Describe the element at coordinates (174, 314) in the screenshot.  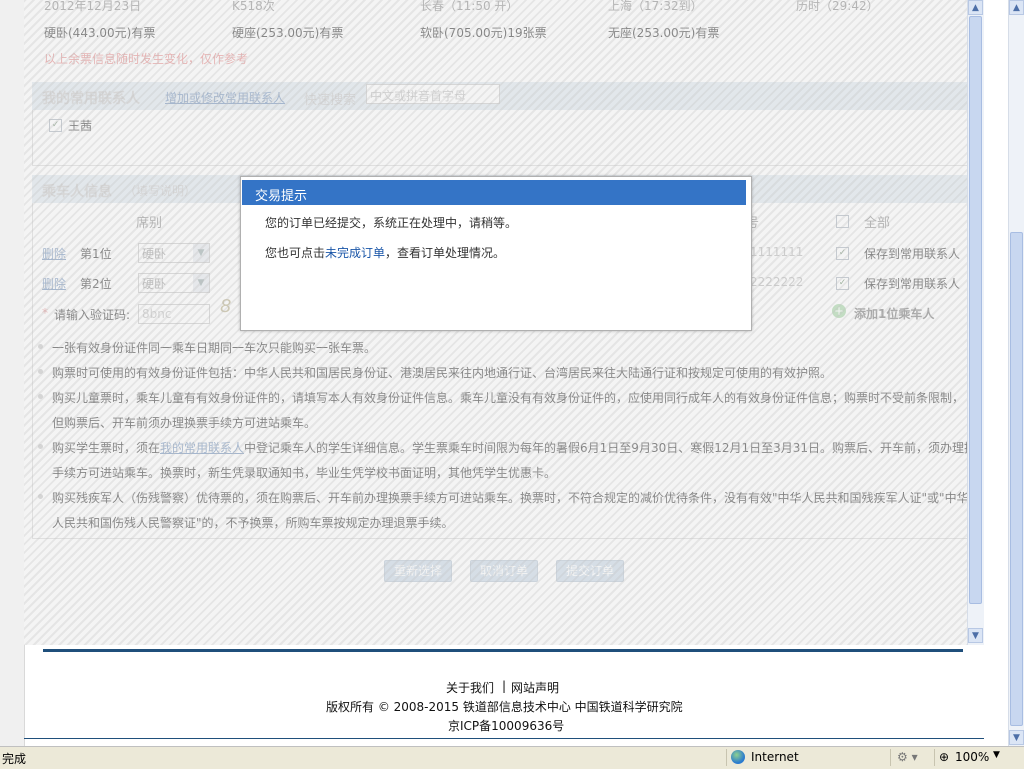
I see `captcha-input: 8bnc` at that location.